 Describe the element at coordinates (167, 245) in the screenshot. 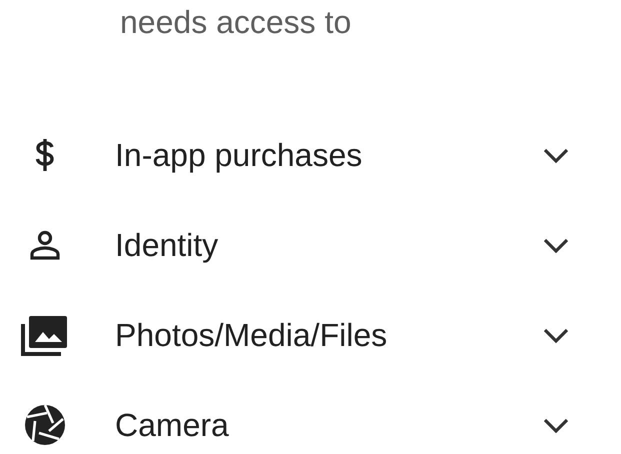

I see `permission-label: Identity` at that location.